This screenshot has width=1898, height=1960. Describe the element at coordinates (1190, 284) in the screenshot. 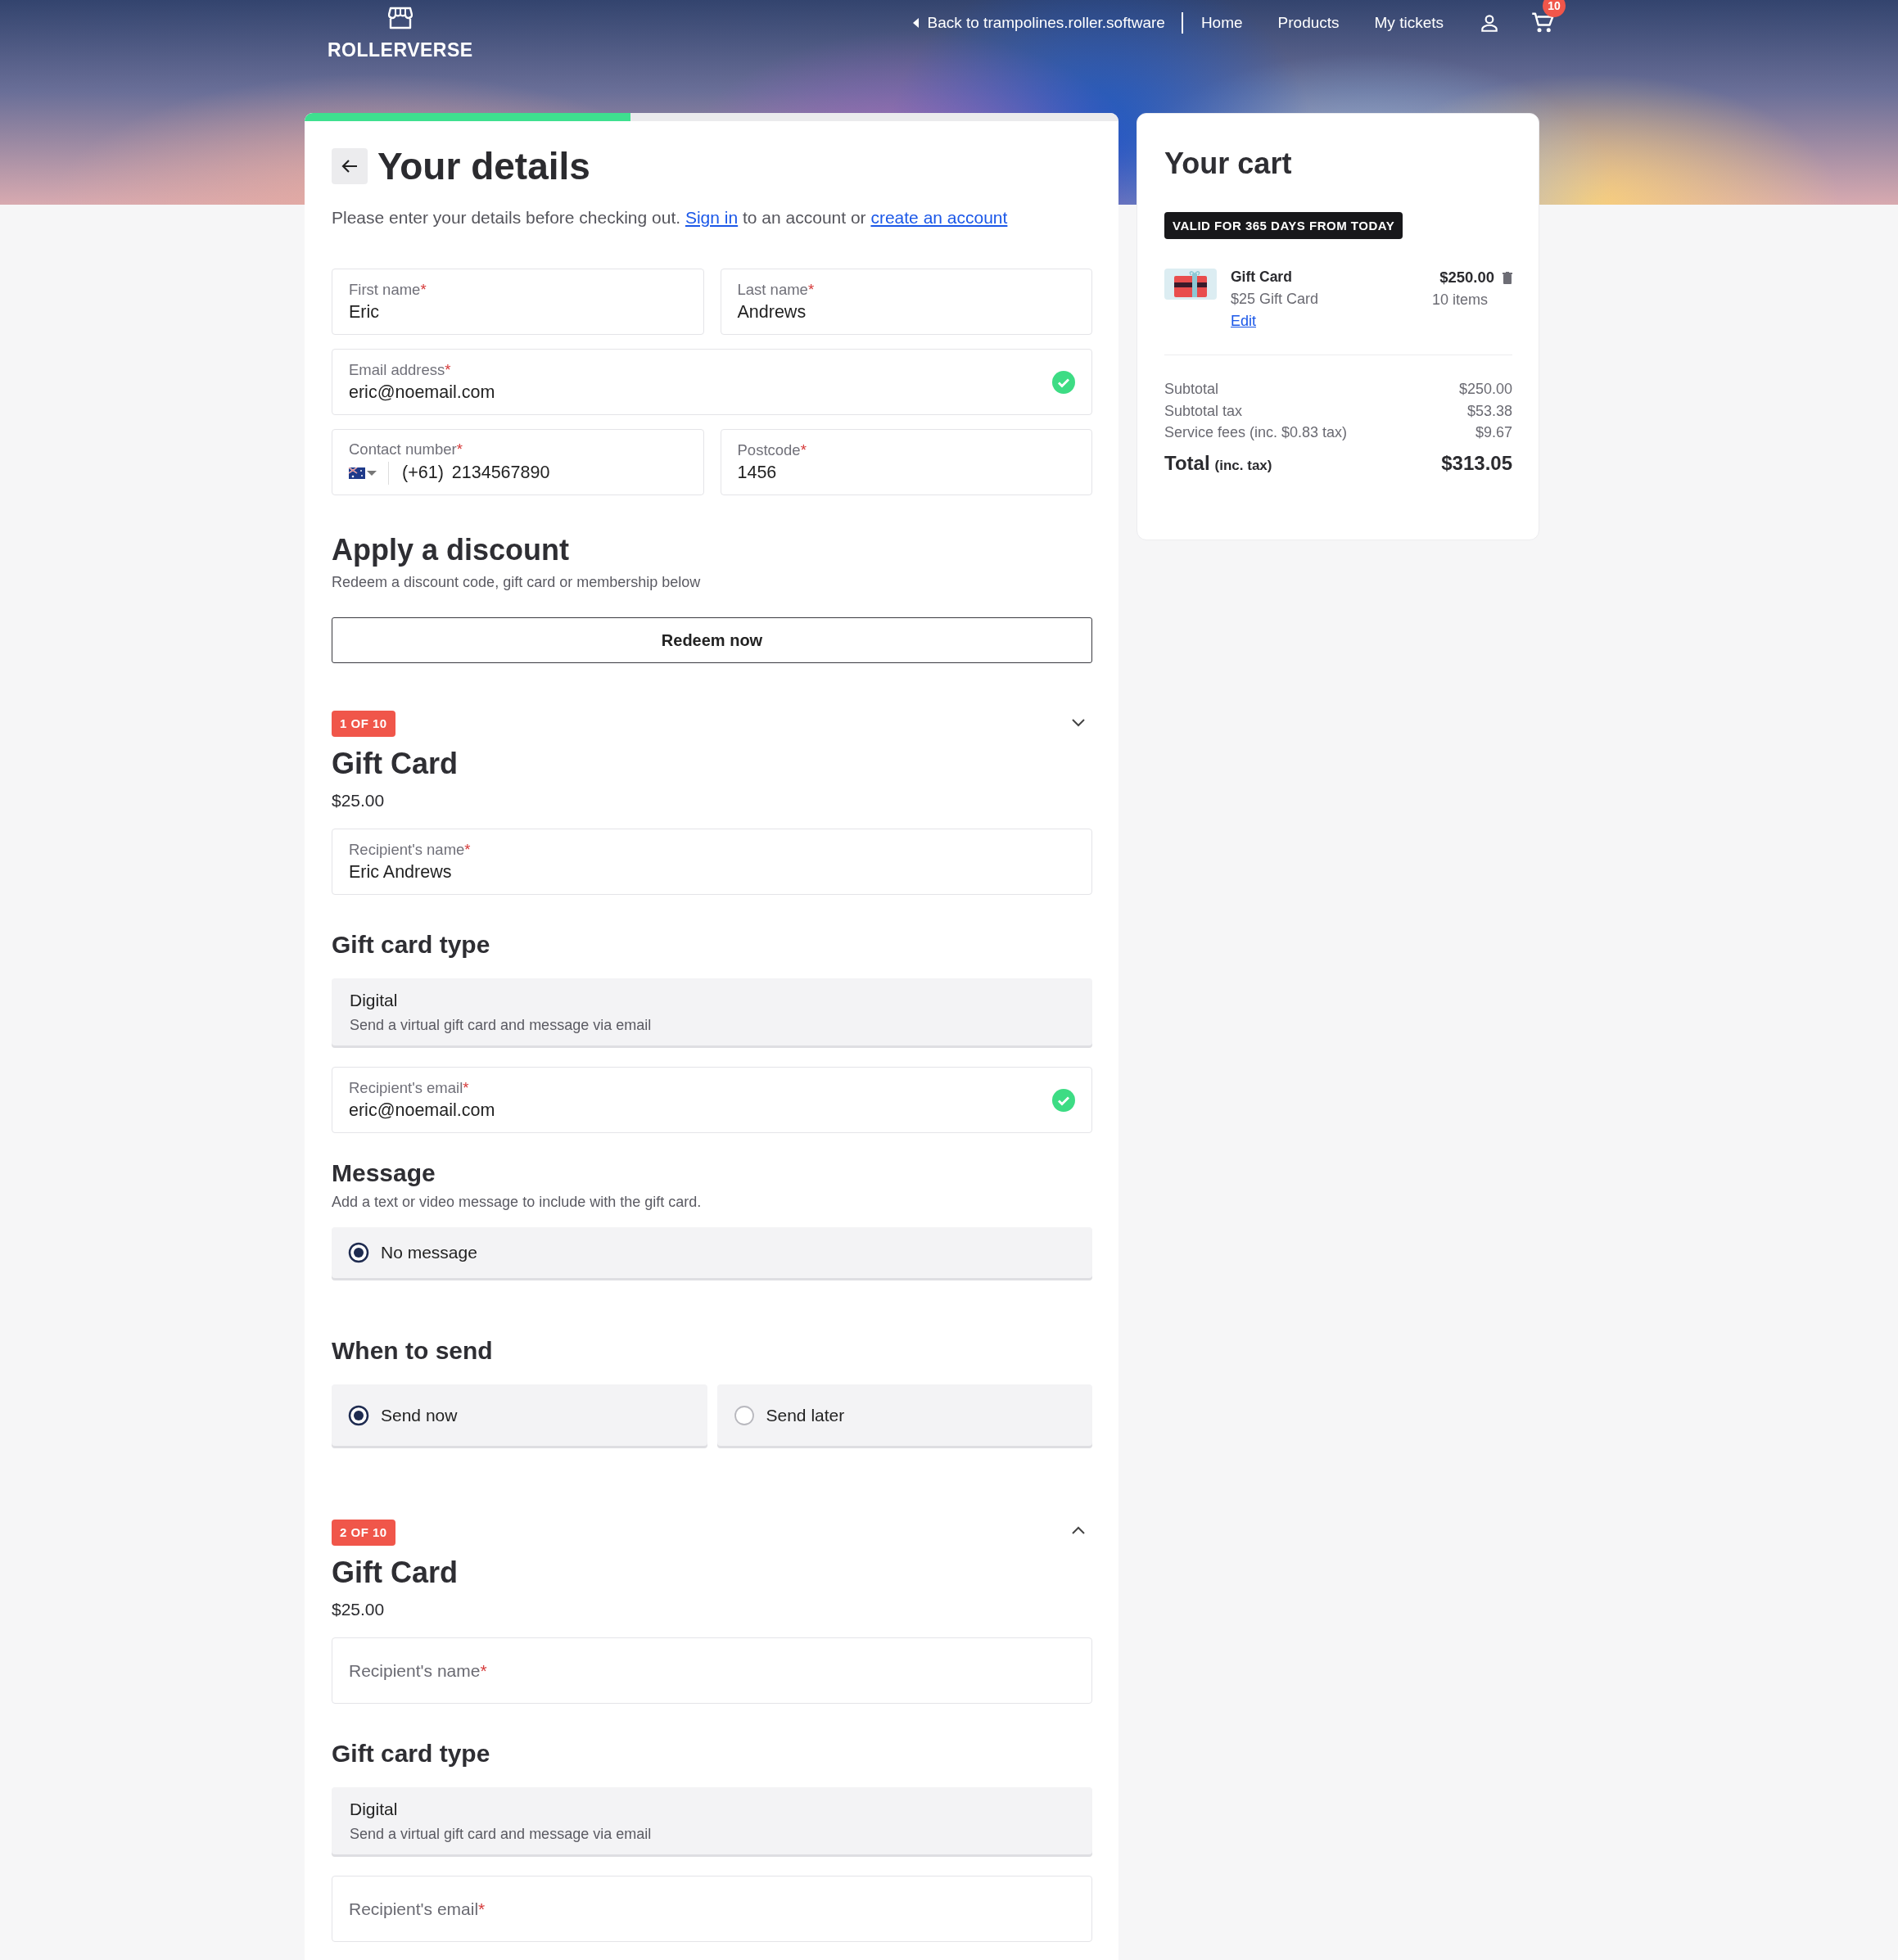

I see `gift-card-icon` at that location.